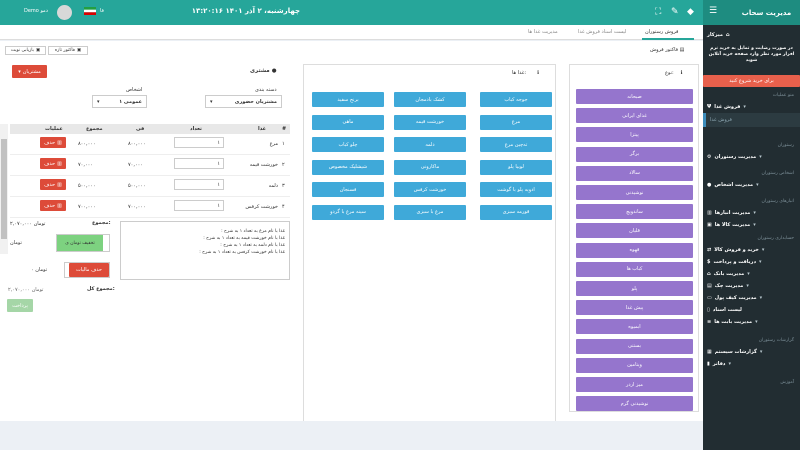  What do you see at coordinates (263, 165) in the screenshot?
I see `row-food: خورشت قیمه` at bounding box center [263, 165].